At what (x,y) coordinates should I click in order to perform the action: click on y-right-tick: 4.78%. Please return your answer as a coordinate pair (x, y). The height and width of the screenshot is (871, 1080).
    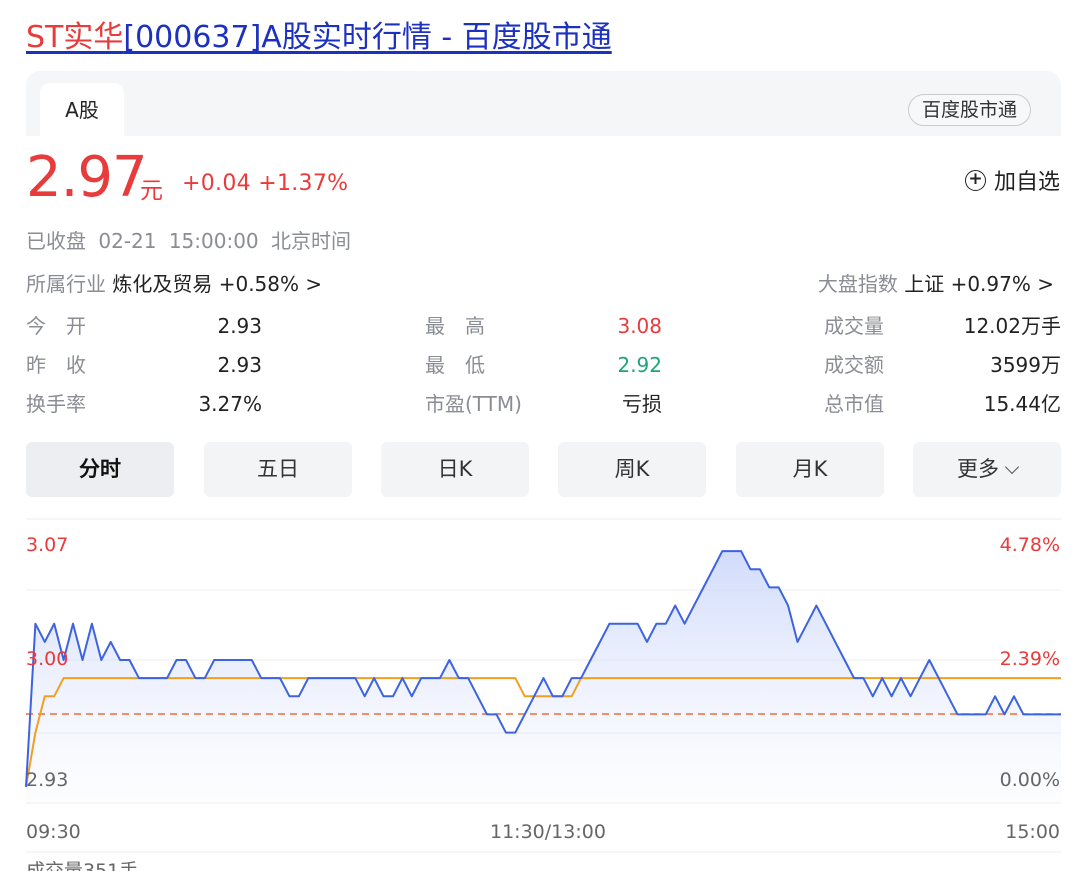
    Looking at the image, I should click on (1029, 545).